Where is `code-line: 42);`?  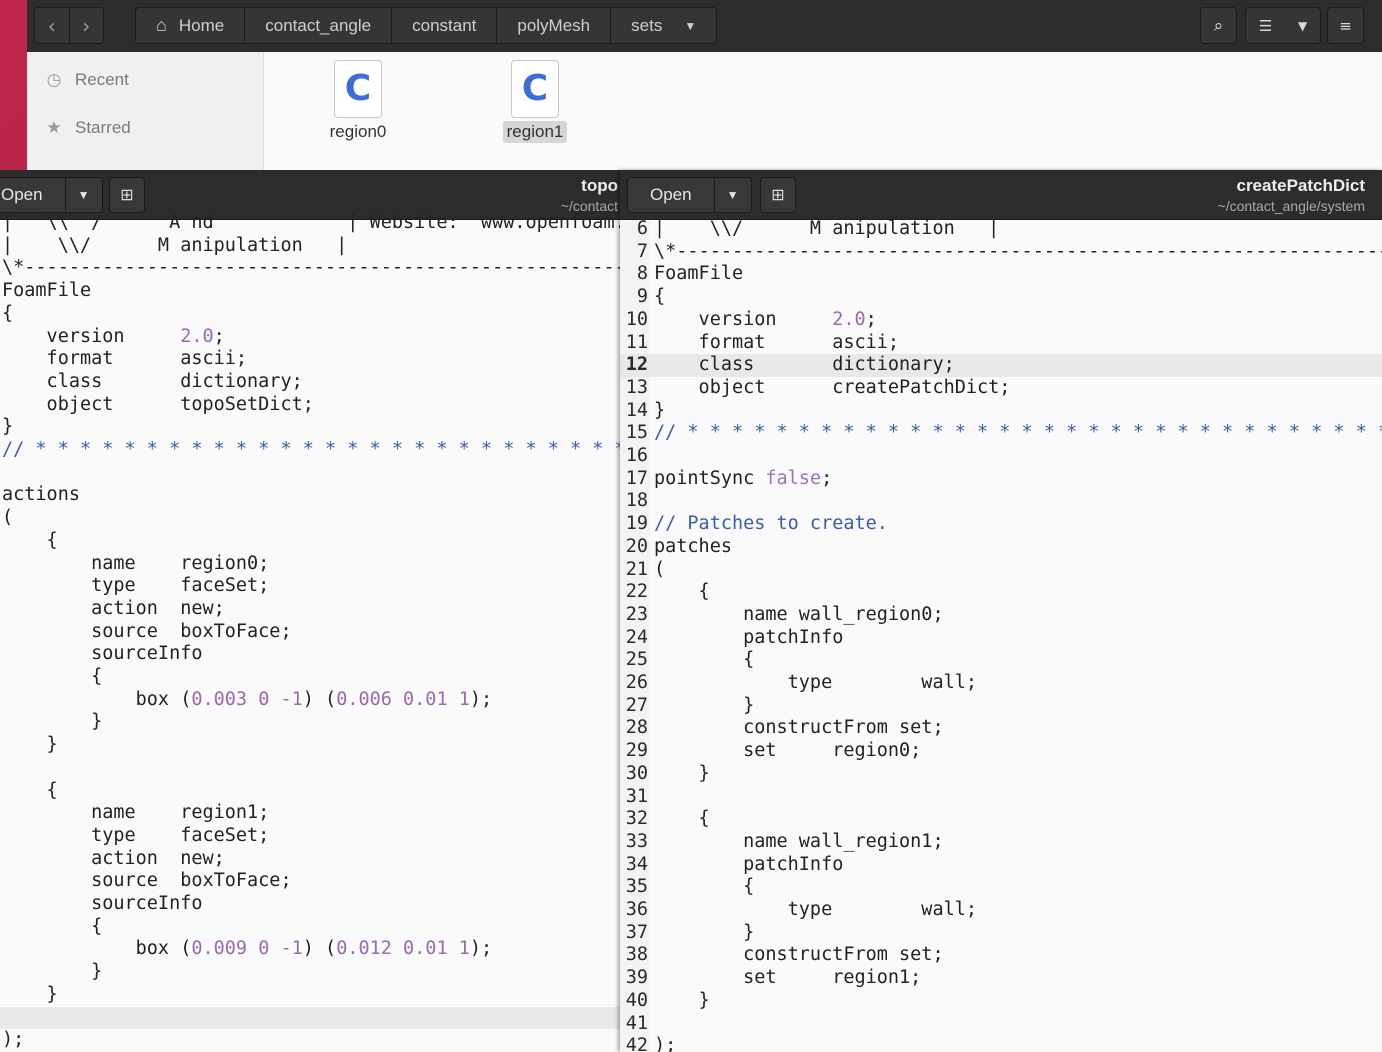 code-line: 42); is located at coordinates (1001, 1043).